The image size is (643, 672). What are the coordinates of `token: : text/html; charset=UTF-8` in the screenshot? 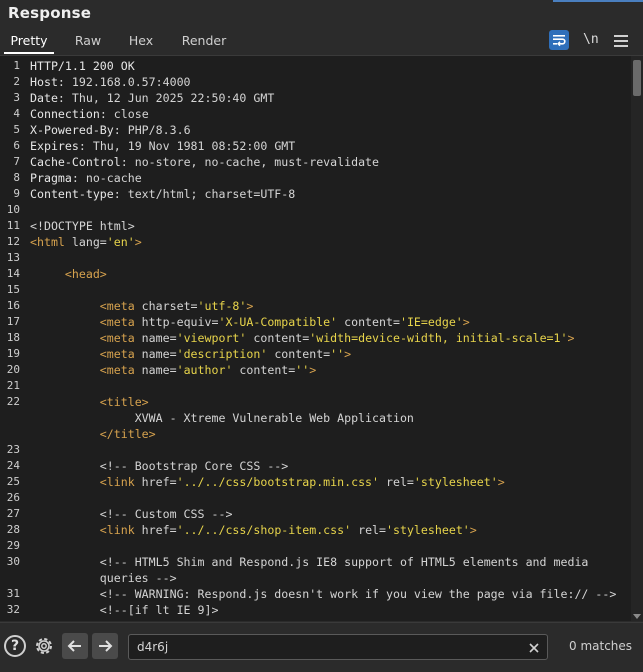 It's located at (204, 194).